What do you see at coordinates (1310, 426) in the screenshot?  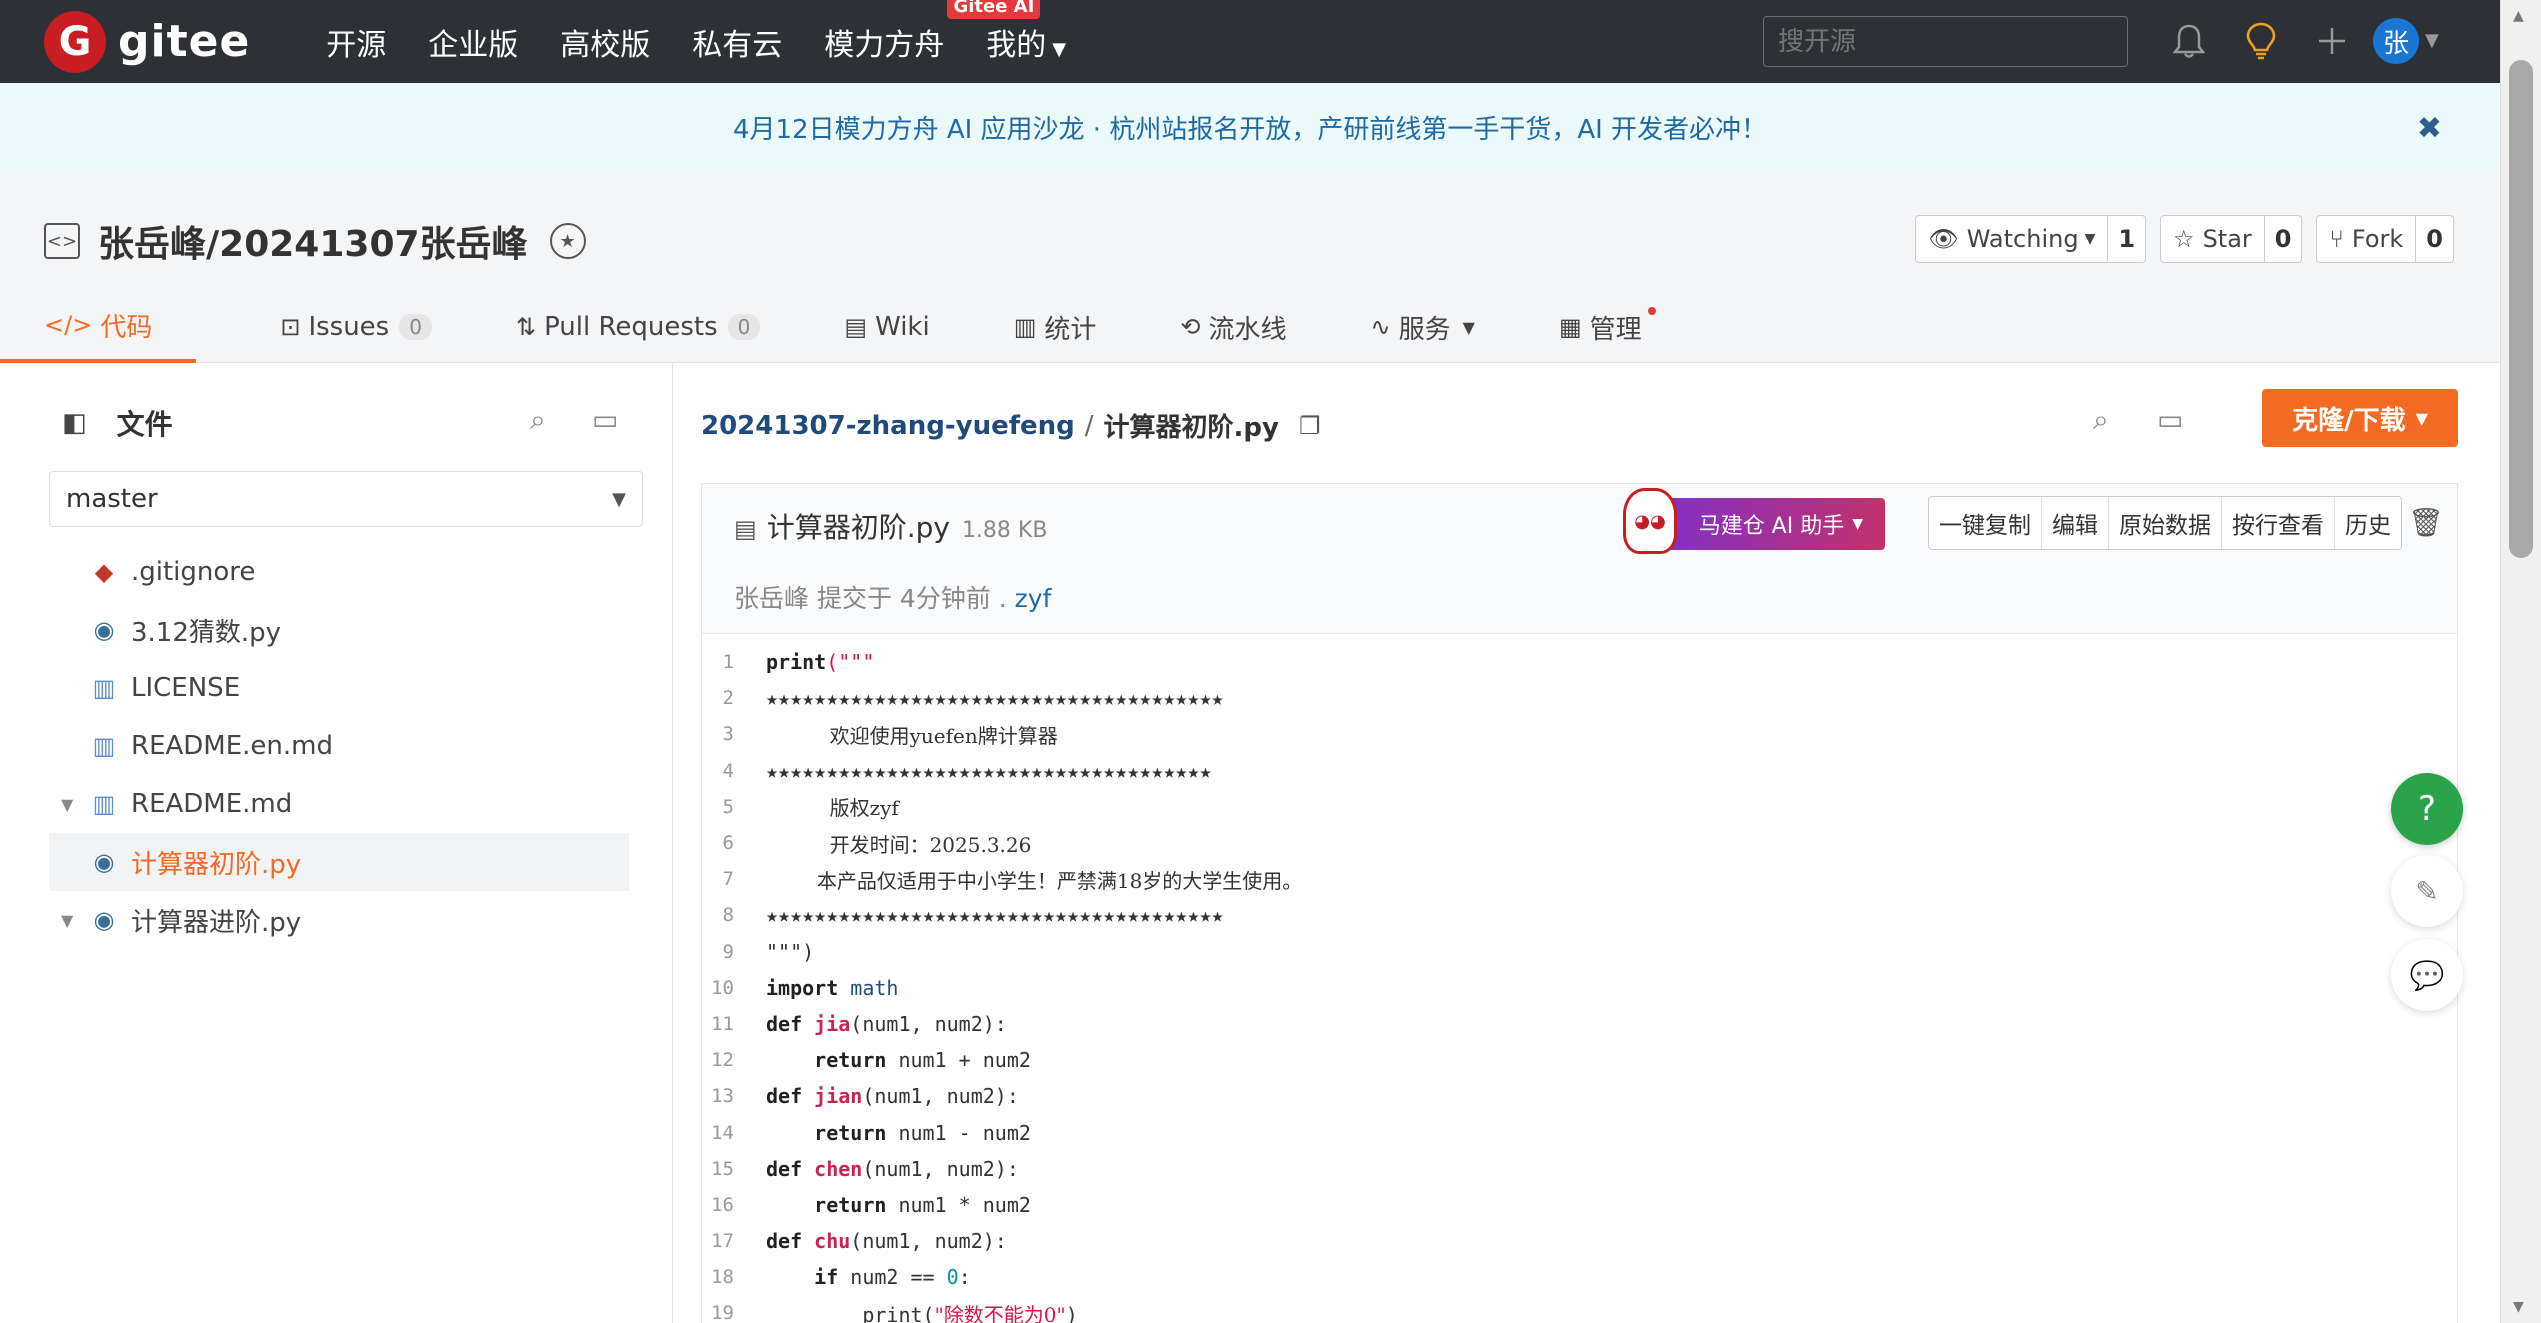 I see `copy-icon: ❐` at bounding box center [1310, 426].